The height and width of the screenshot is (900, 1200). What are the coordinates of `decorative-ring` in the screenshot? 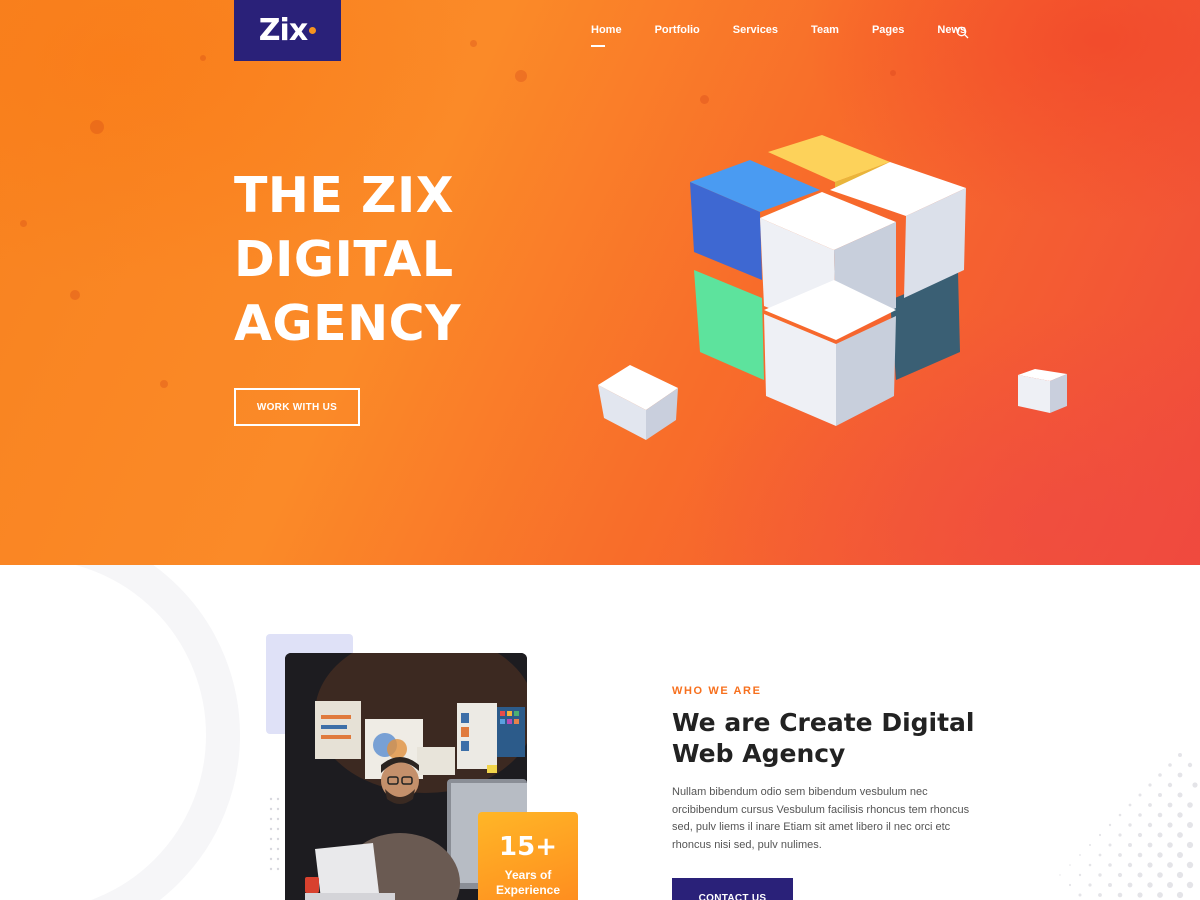 It's located at (120, 732).